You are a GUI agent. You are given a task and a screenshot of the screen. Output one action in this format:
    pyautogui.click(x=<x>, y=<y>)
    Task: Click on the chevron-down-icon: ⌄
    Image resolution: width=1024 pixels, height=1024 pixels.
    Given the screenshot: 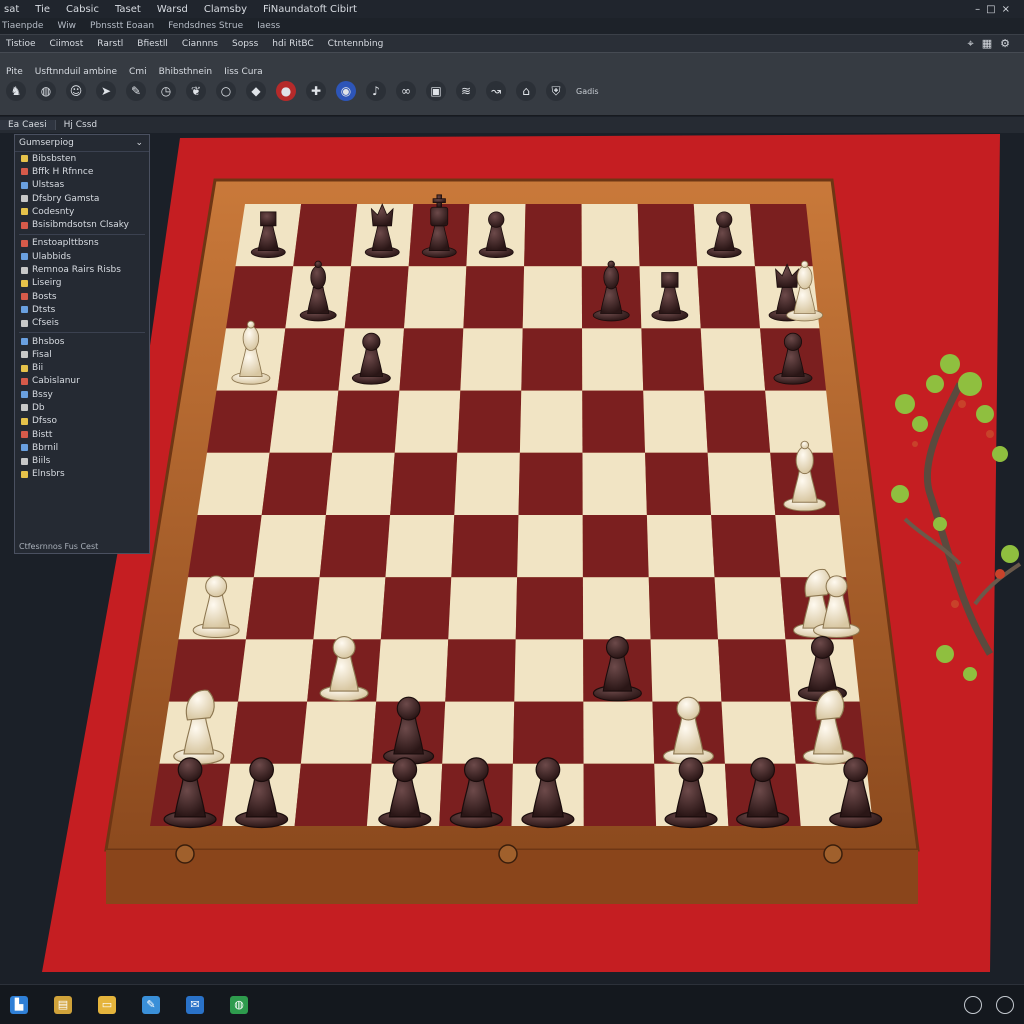 What is the action you would take?
    pyautogui.click(x=142, y=143)
    